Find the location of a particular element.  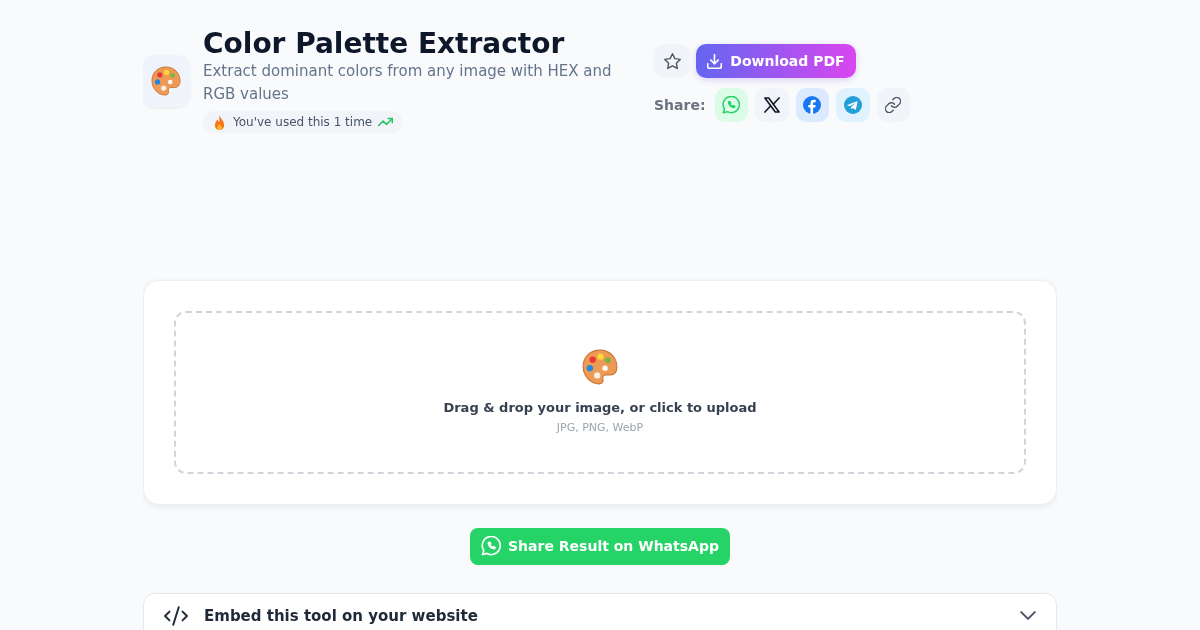

usage-count-text: You've used this 1 time is located at coordinates (303, 122).